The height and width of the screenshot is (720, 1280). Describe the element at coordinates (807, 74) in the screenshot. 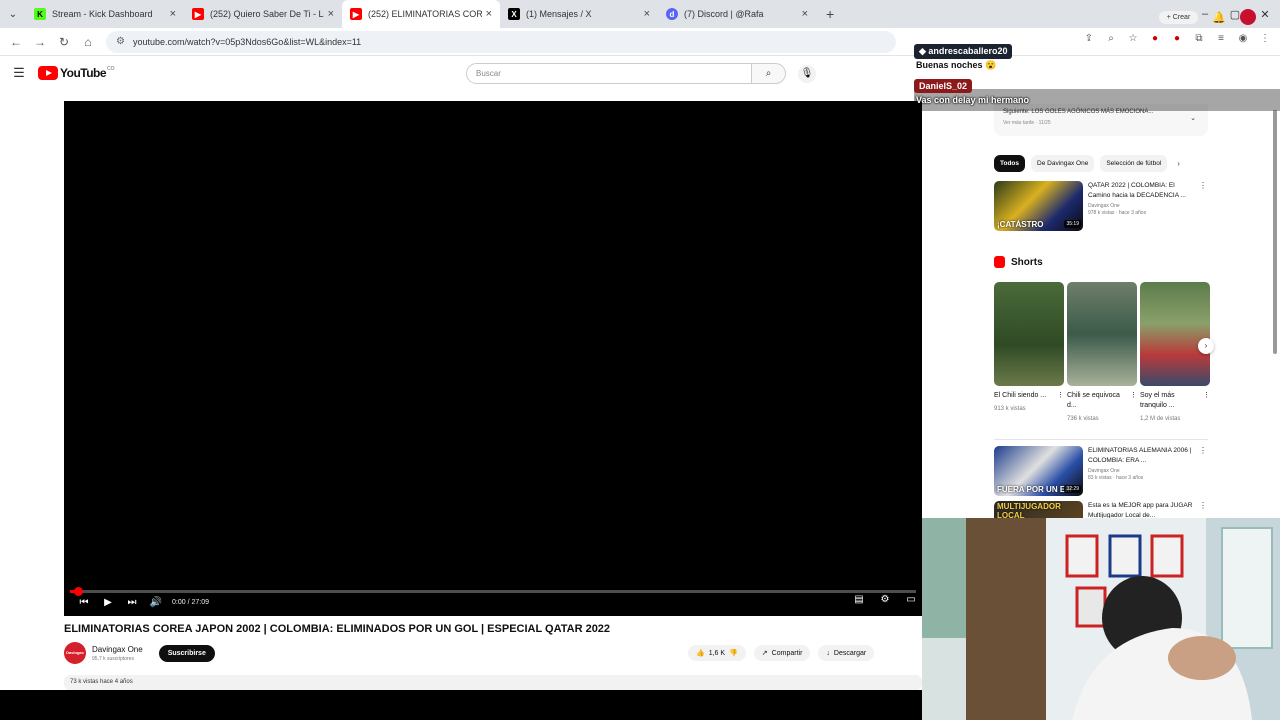

I see `mic-icon: 🎙` at that location.